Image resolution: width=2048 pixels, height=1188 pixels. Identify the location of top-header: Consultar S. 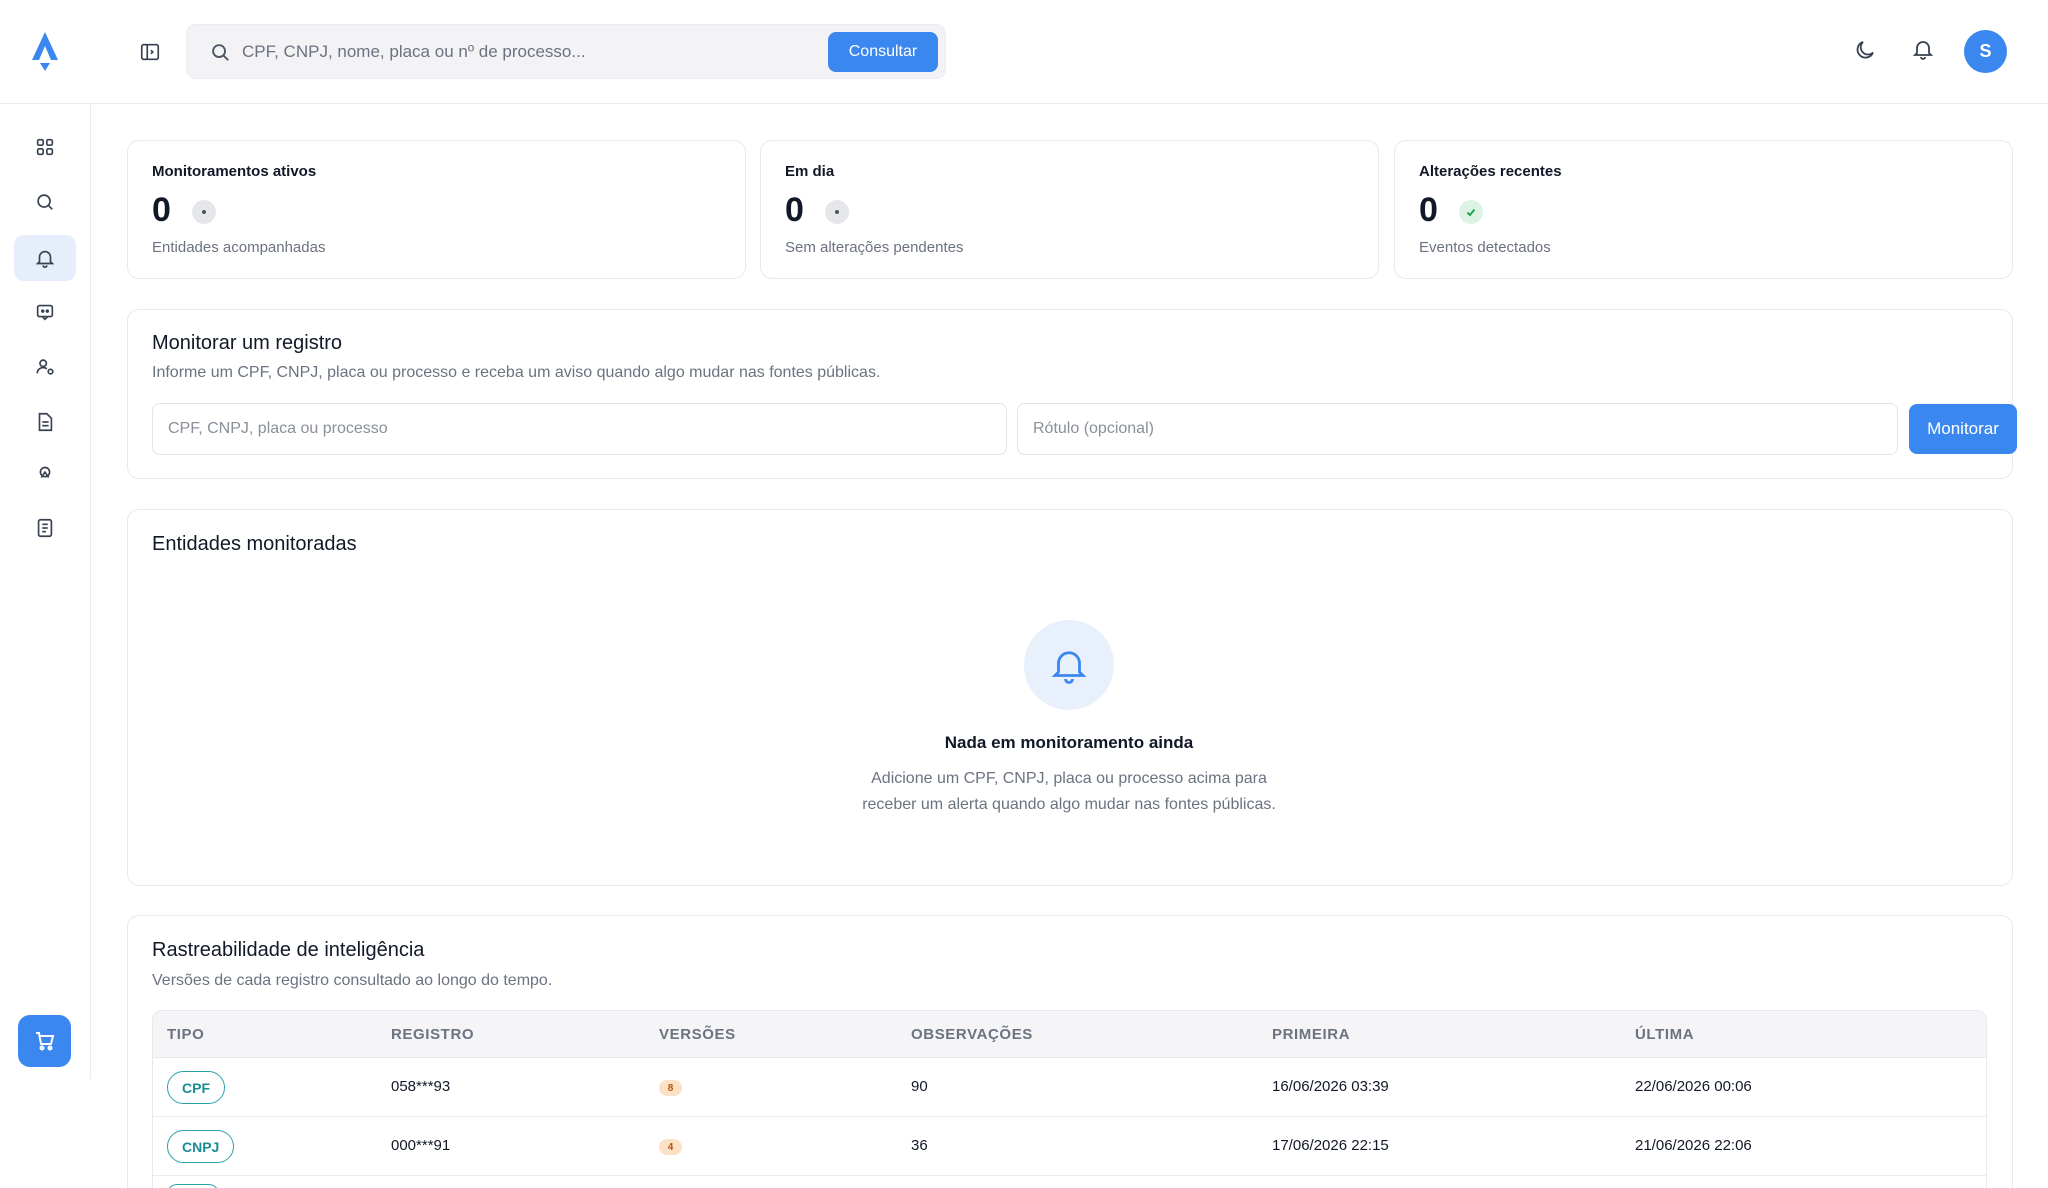
(1024, 52).